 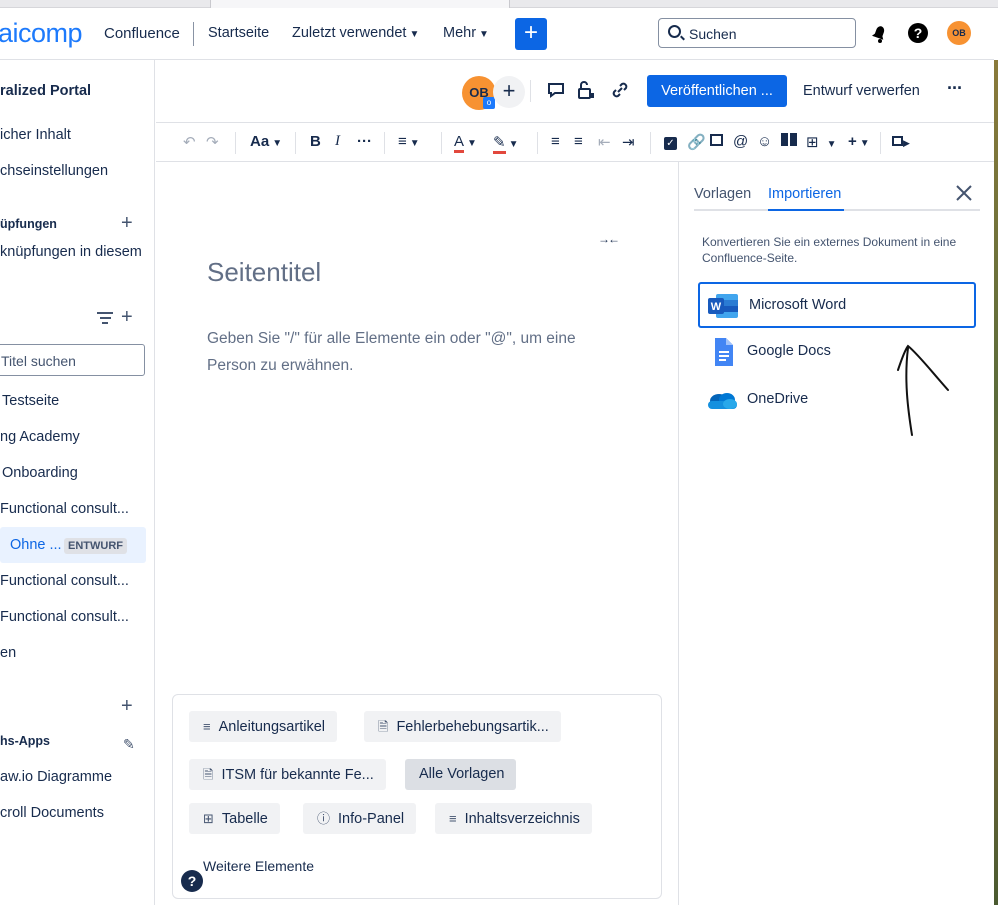 I want to click on outdent-icon: ⇤, so click(x=604, y=143).